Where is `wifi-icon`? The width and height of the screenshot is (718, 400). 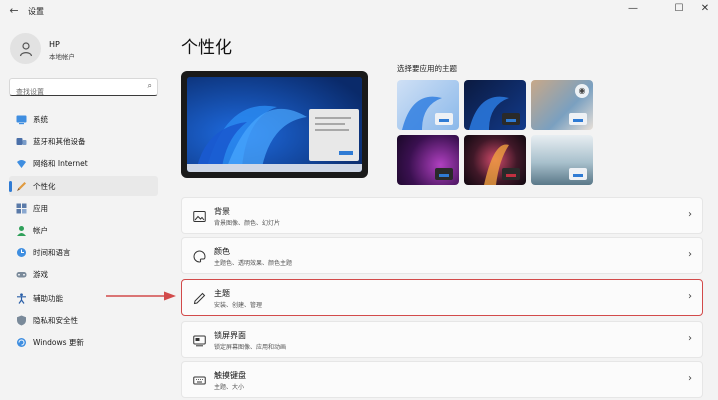 wifi-icon is located at coordinates (21, 164).